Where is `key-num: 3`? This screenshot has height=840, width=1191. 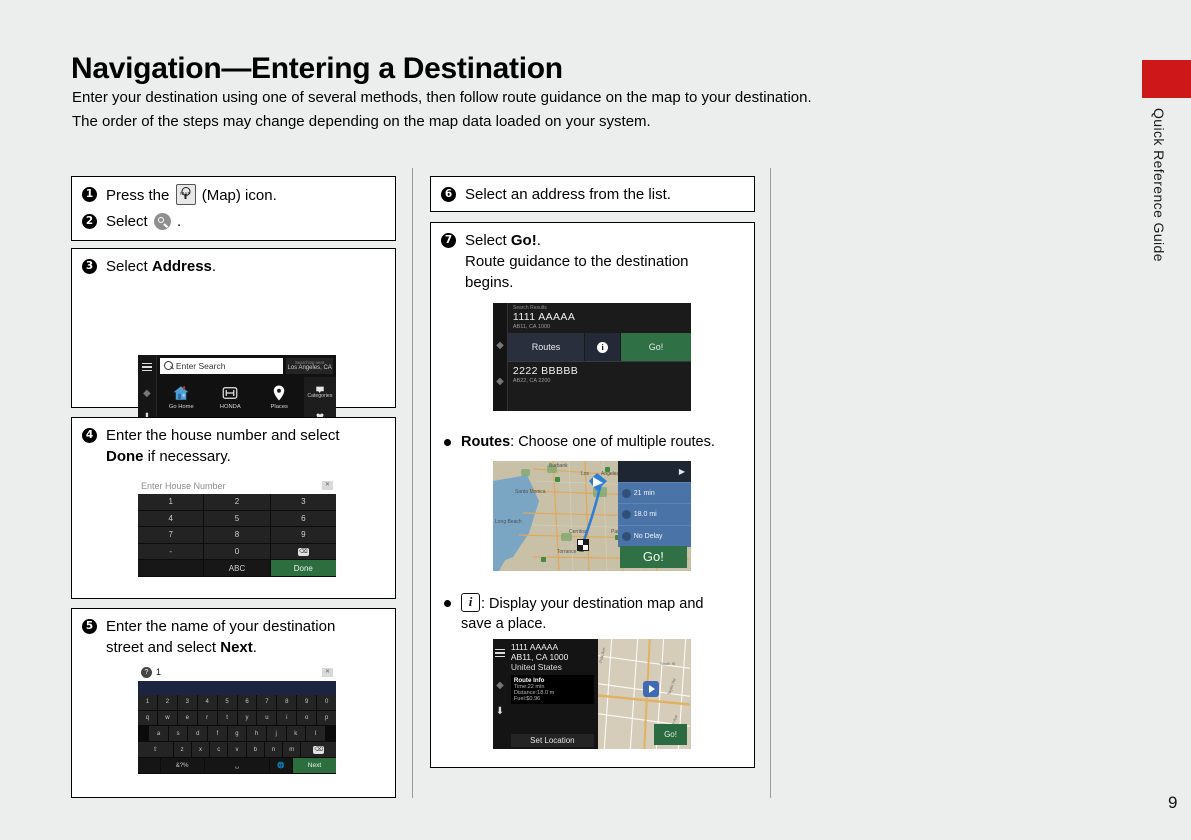 key-num: 3 is located at coordinates (187, 702).